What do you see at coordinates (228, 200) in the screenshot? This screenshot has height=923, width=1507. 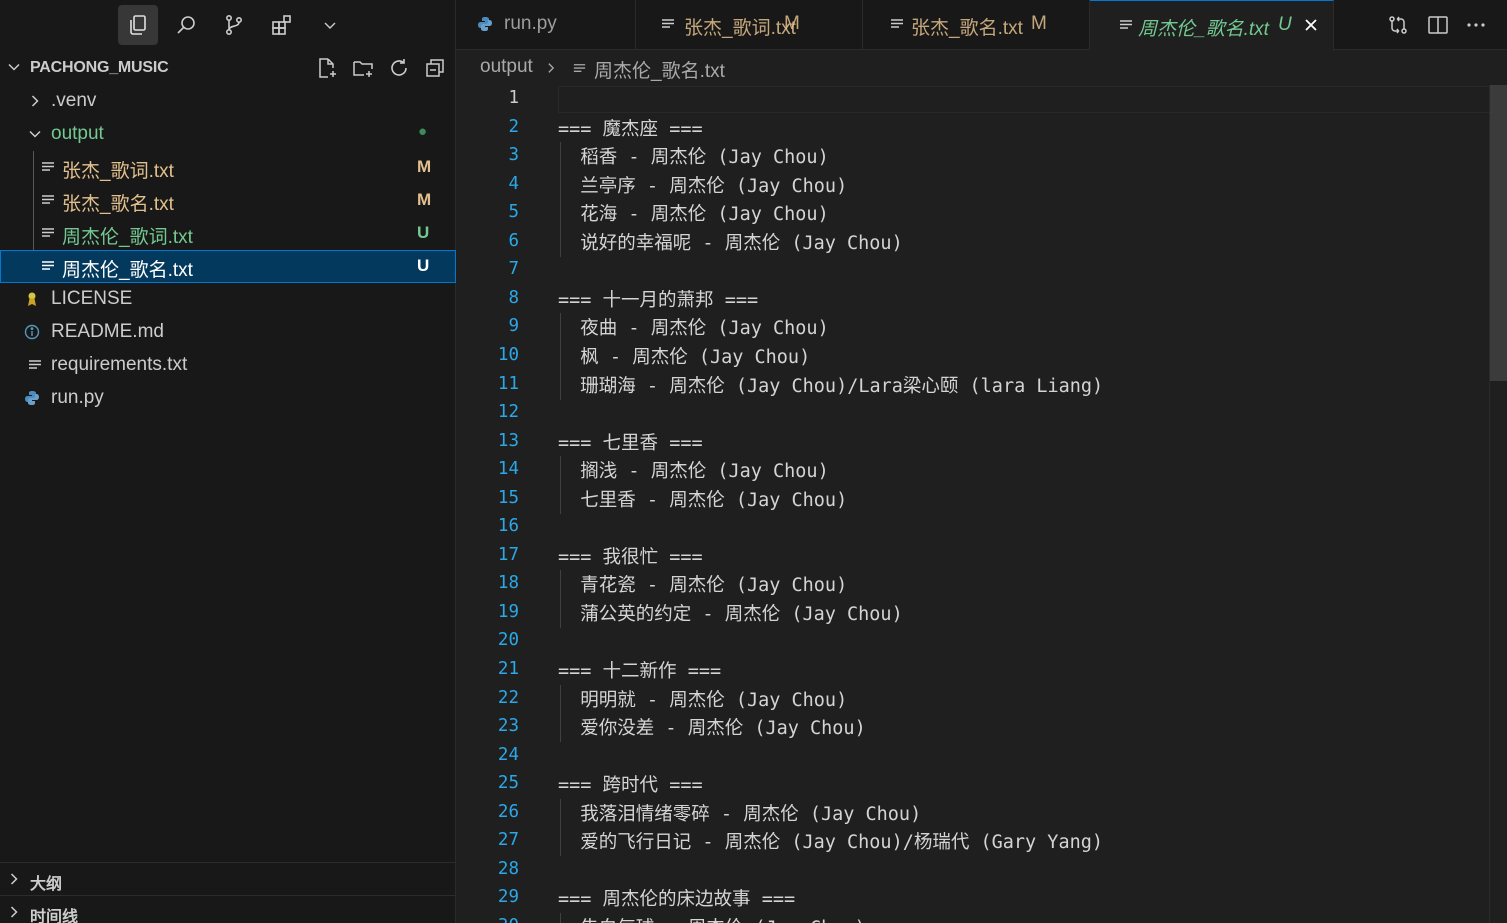 I see `tree-item-file: 张杰_歌名.txt M` at bounding box center [228, 200].